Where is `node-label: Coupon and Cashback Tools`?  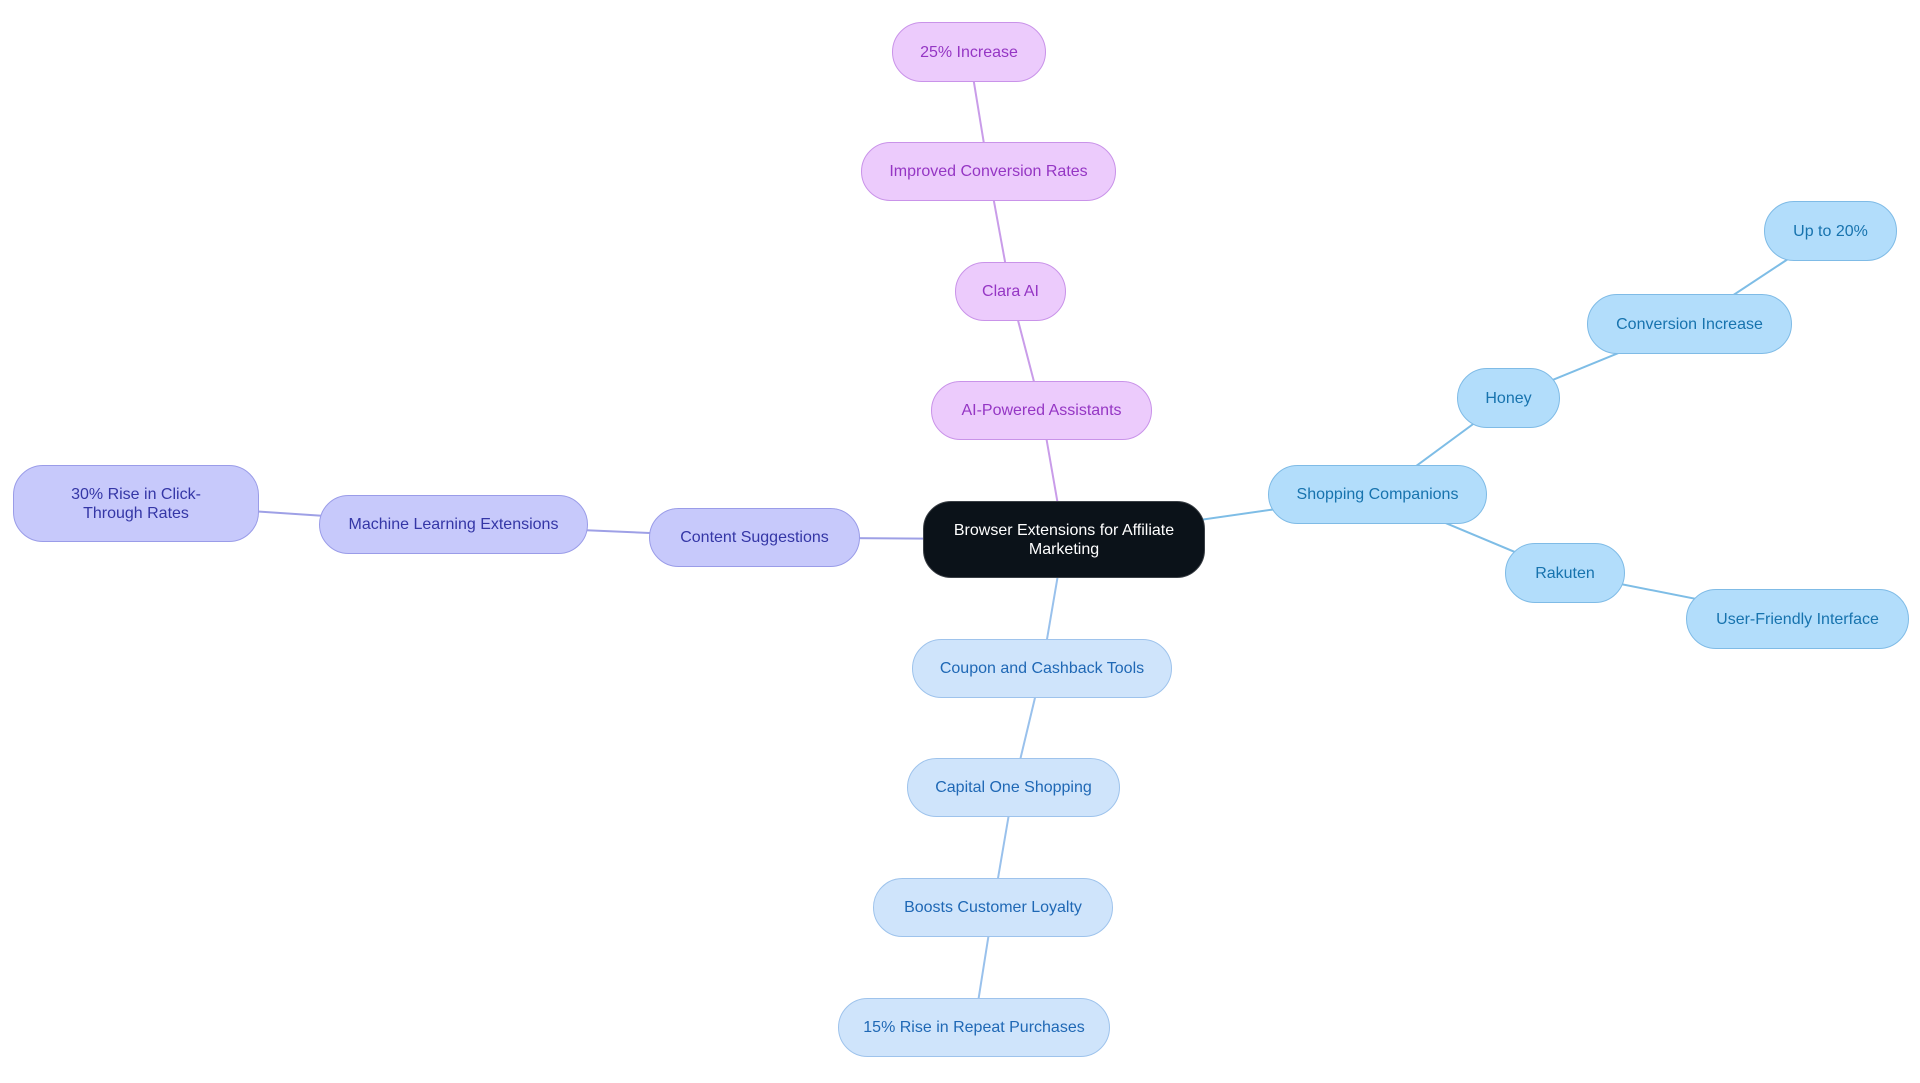
node-label: Coupon and Cashback Tools is located at coordinates (1042, 668).